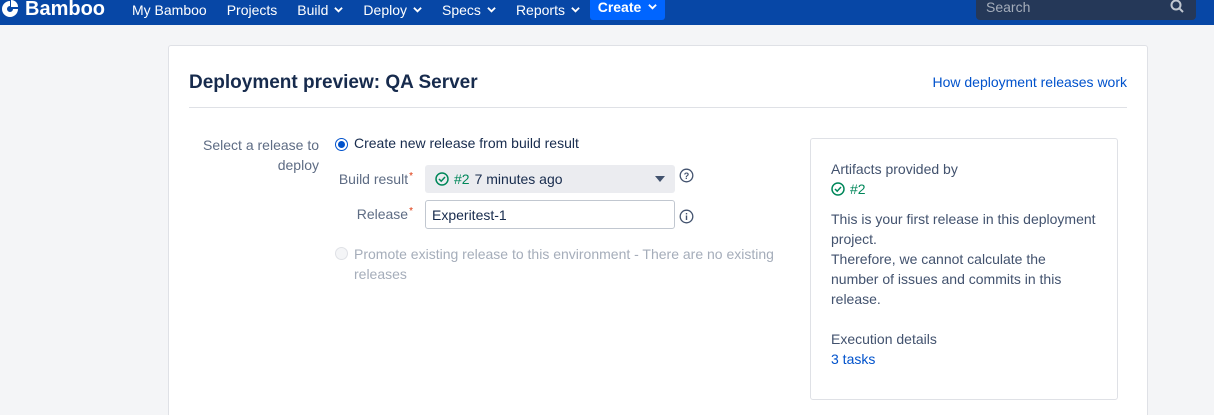 The width and height of the screenshot is (1214, 415). I want to click on dropdown-arrow-icon, so click(660, 179).